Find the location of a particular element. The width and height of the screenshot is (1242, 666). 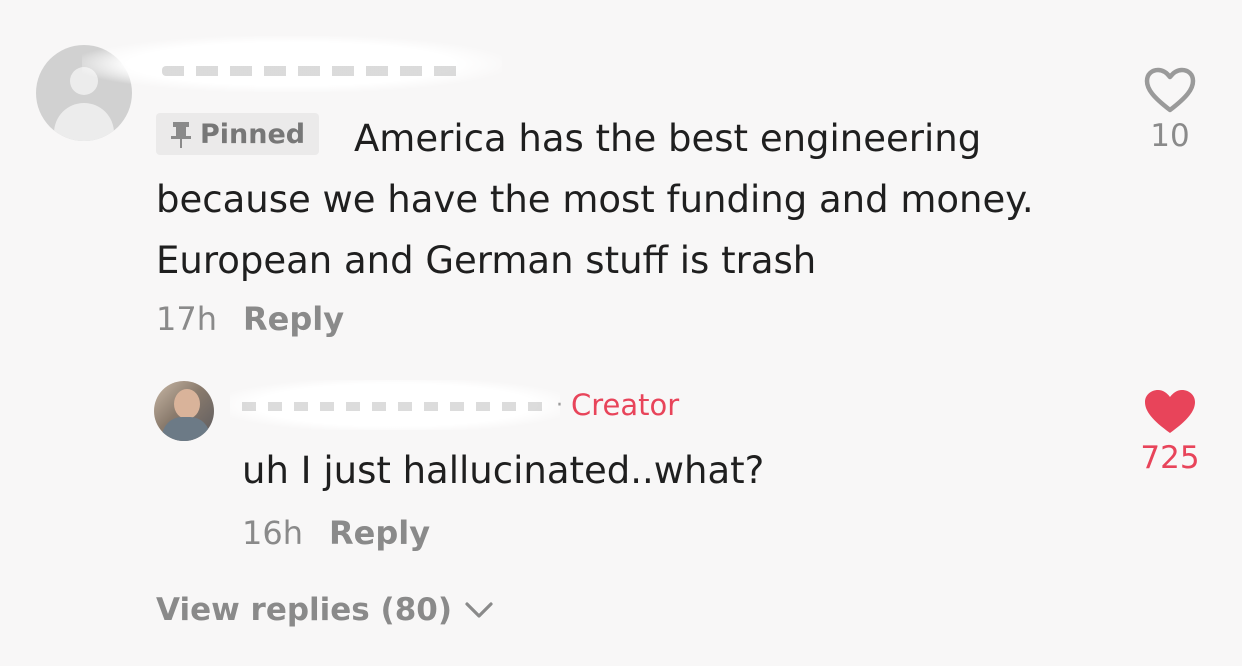

pinned-label: Pinned is located at coordinates (253, 134).